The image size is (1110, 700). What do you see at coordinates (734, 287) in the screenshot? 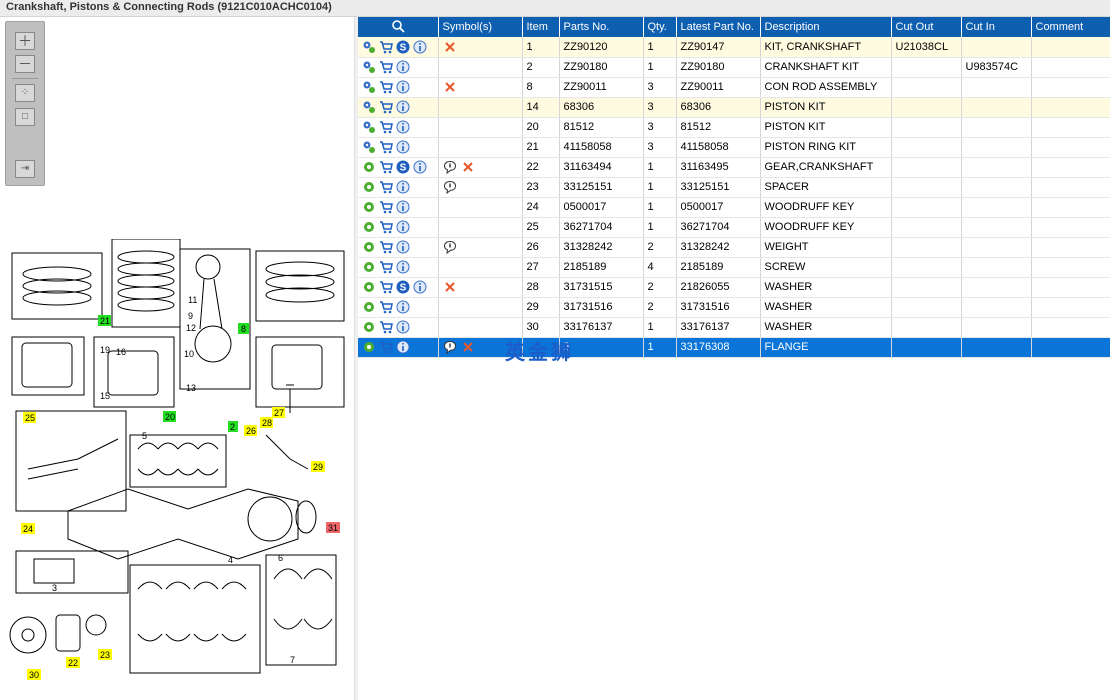
I see `table-row: S 28 31731515 2 21826055 WASHER` at bounding box center [734, 287].